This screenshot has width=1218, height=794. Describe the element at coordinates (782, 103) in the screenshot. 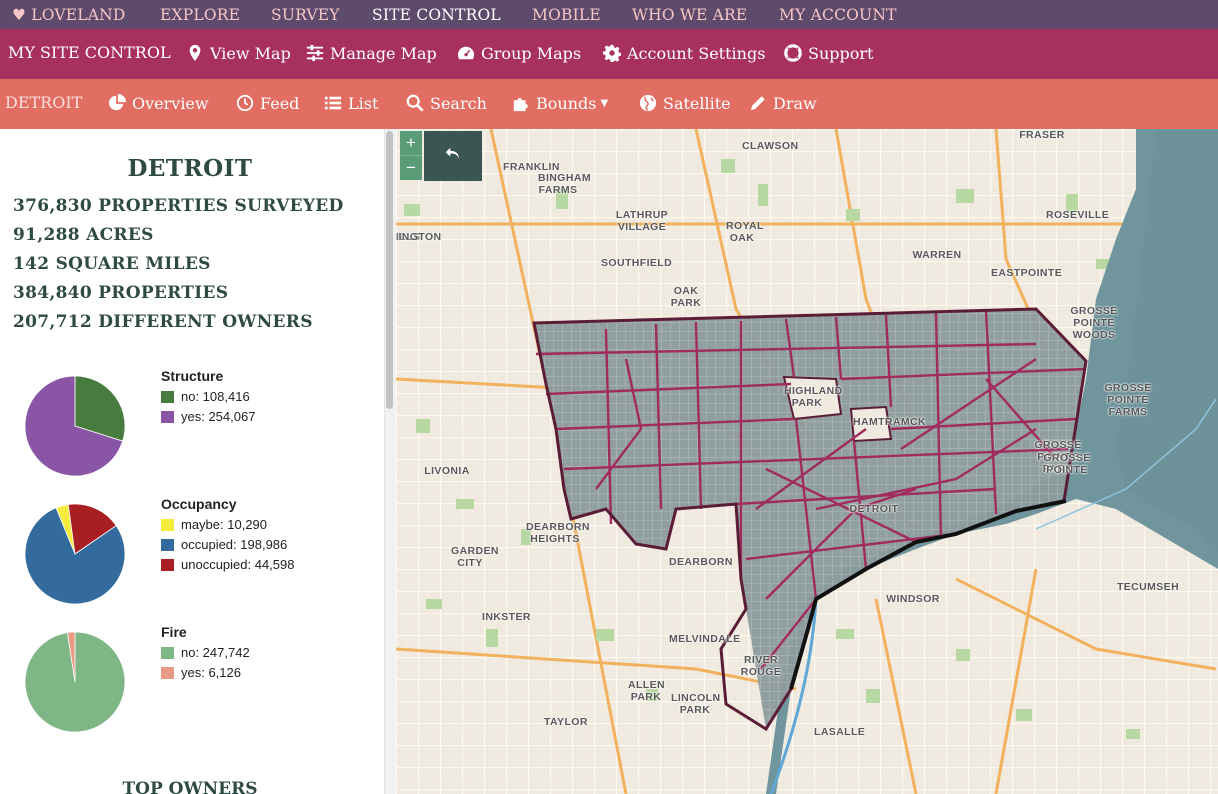

I see `draw-tab: Draw` at that location.